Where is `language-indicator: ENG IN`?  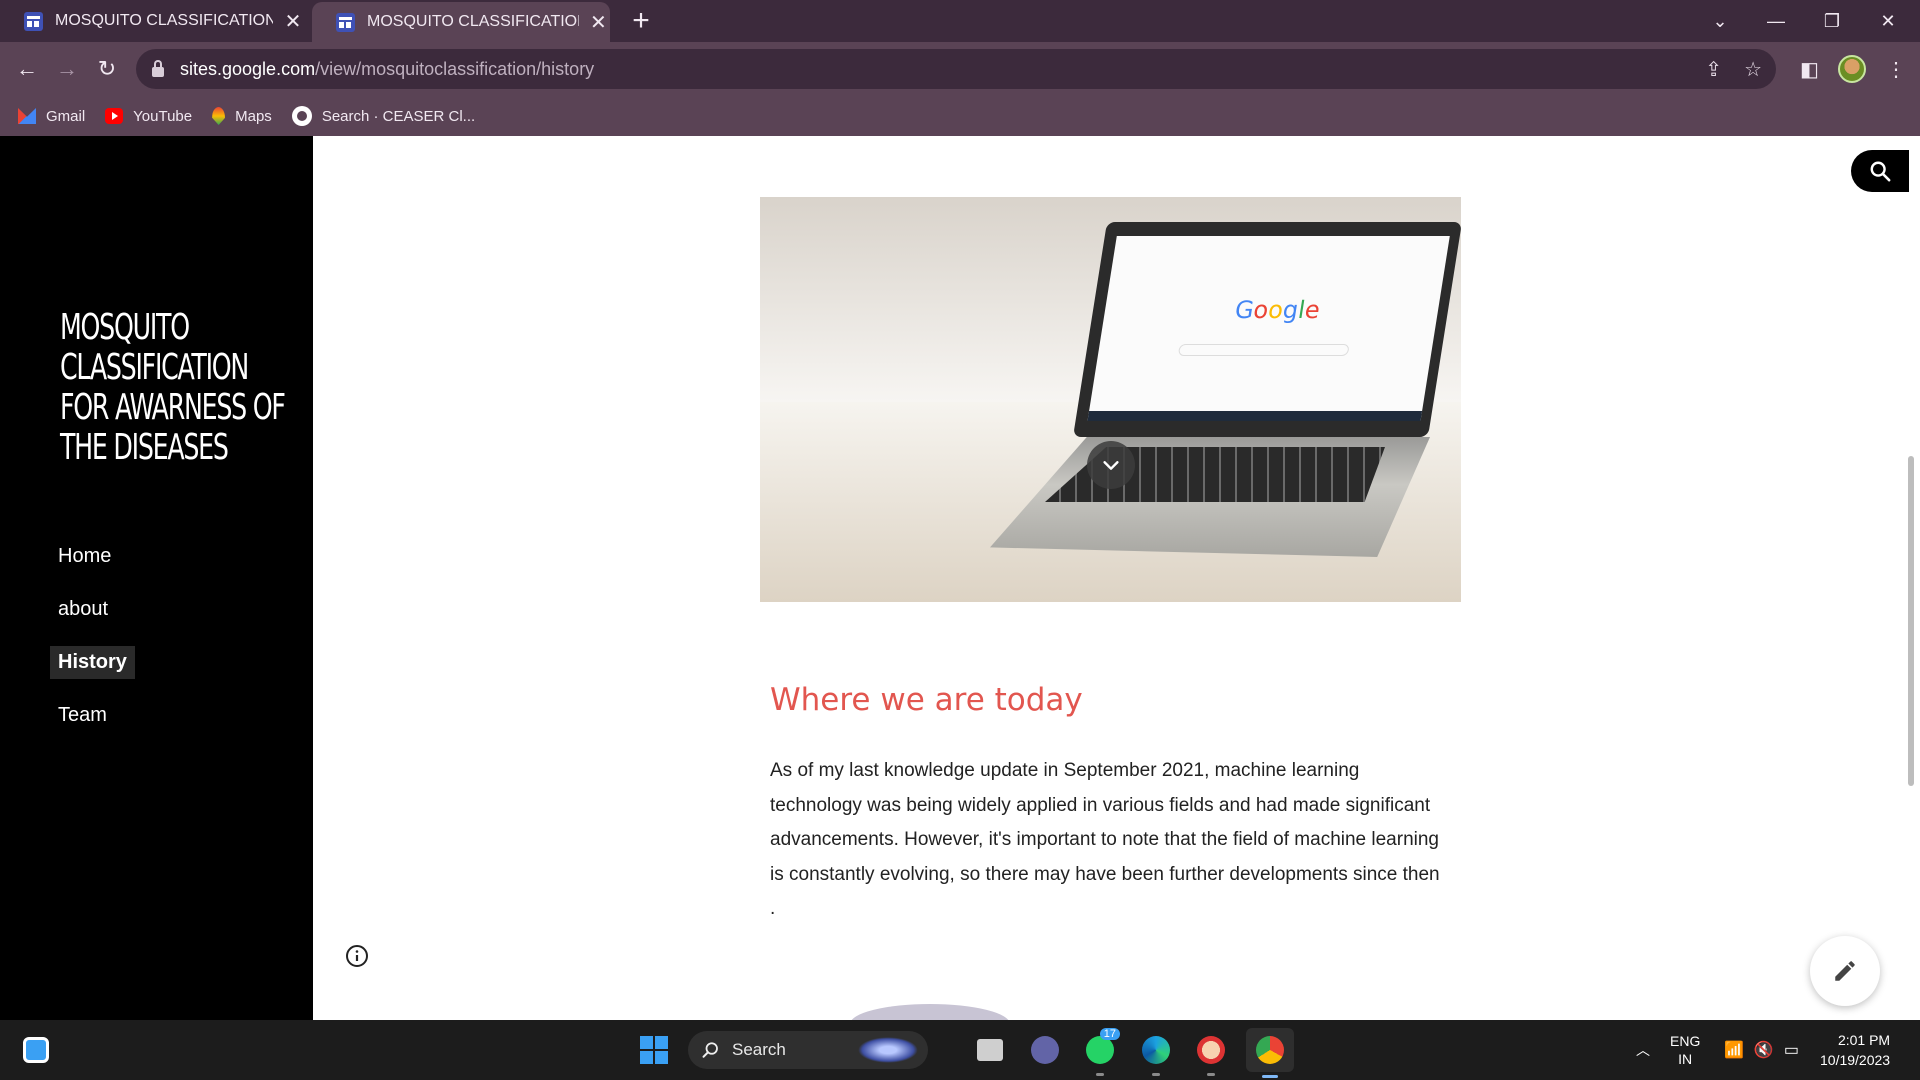
language-indicator: ENG IN is located at coordinates (1685, 1050).